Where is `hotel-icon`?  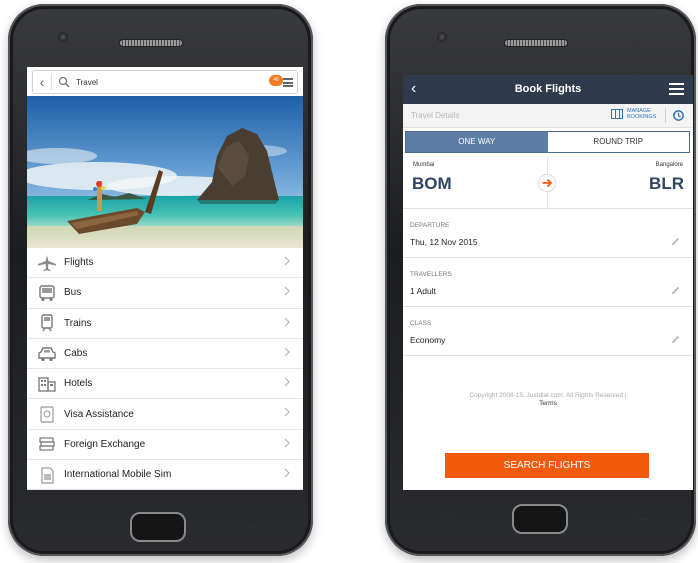
hotel-icon is located at coordinates (47, 384).